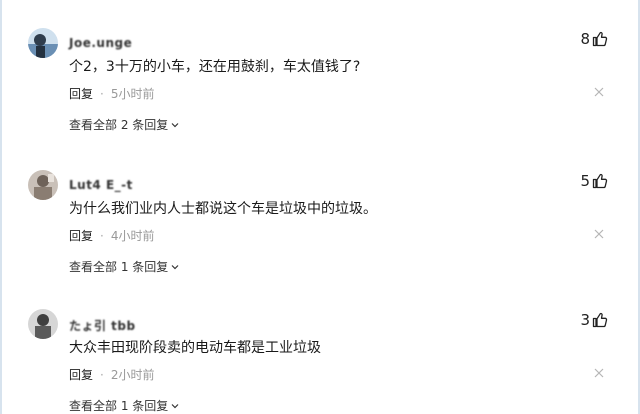 This screenshot has width=640, height=414. Describe the element at coordinates (132, 375) in the screenshot. I see `timestamp: 2小时前` at that location.